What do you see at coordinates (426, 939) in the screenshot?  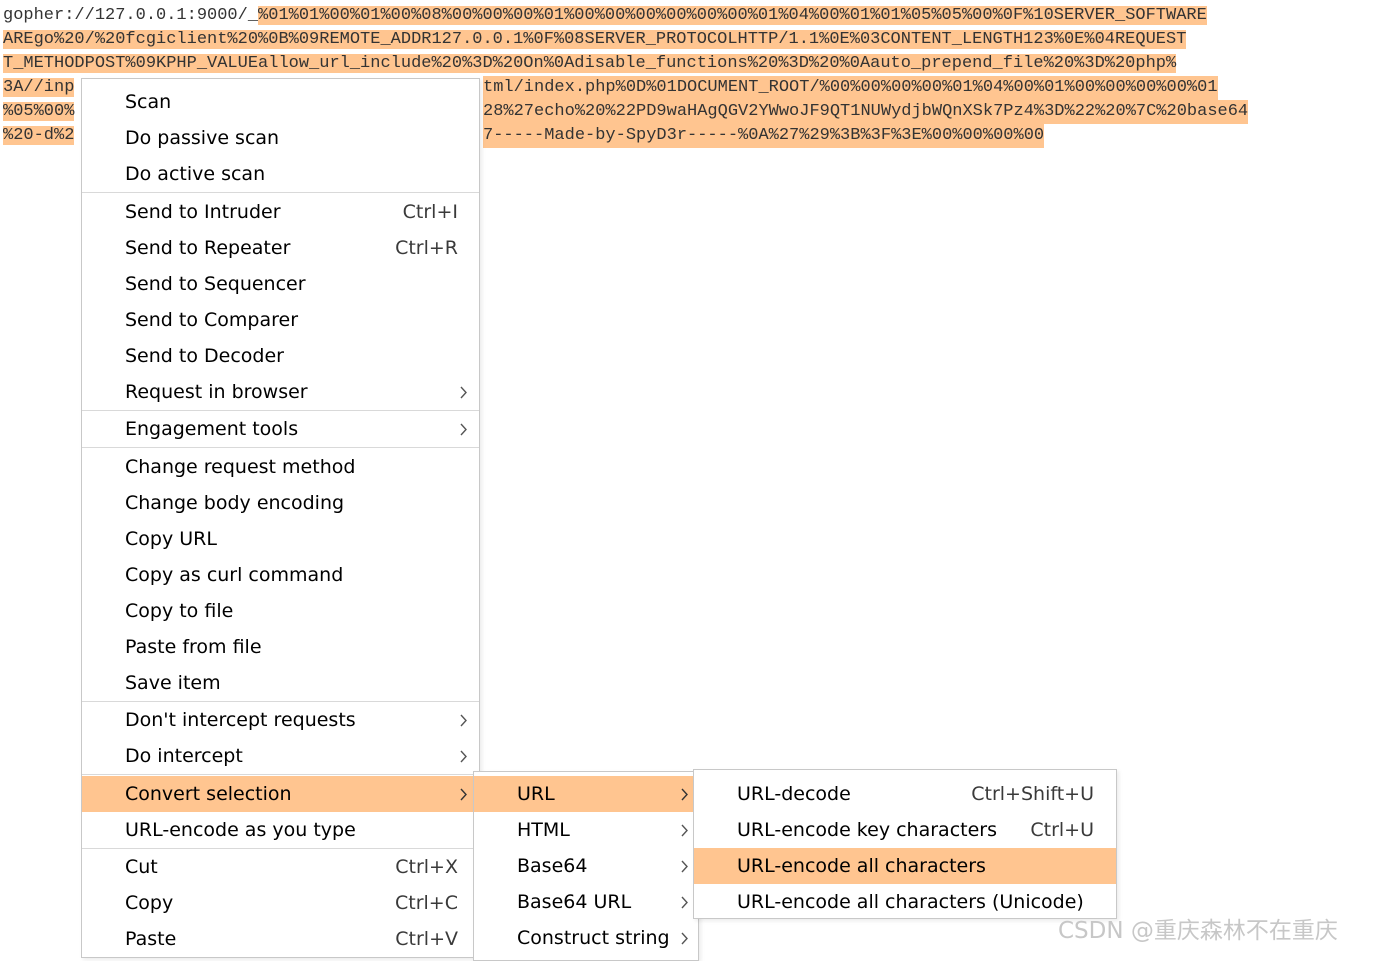 I see `menu-item-shortcut: Ctrl+V` at bounding box center [426, 939].